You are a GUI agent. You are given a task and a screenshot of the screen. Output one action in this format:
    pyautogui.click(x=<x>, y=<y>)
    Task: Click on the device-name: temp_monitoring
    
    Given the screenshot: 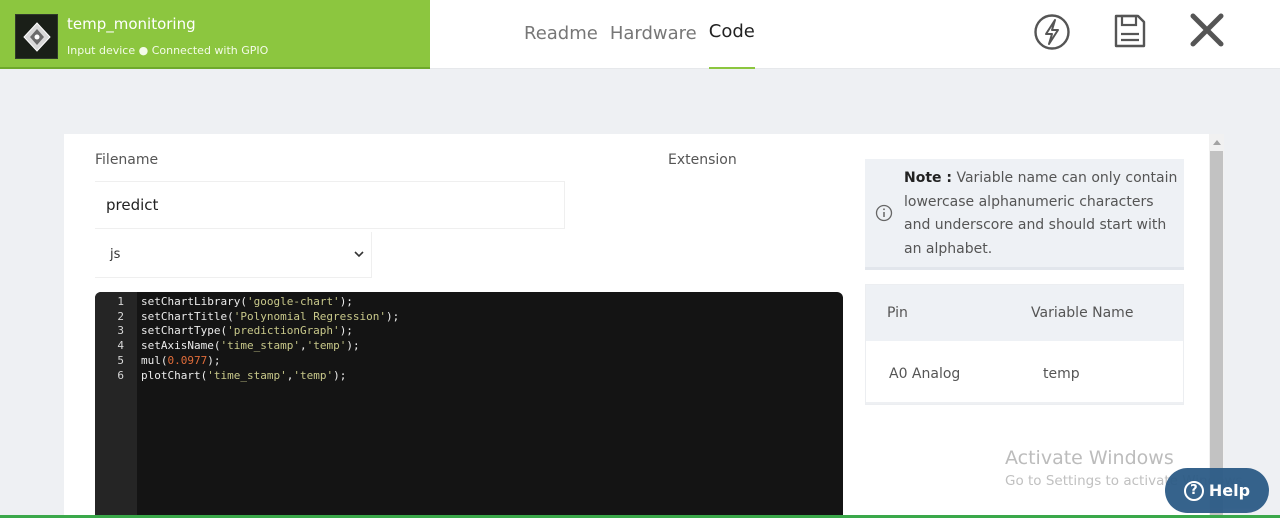 What is the action you would take?
    pyautogui.click(x=131, y=24)
    